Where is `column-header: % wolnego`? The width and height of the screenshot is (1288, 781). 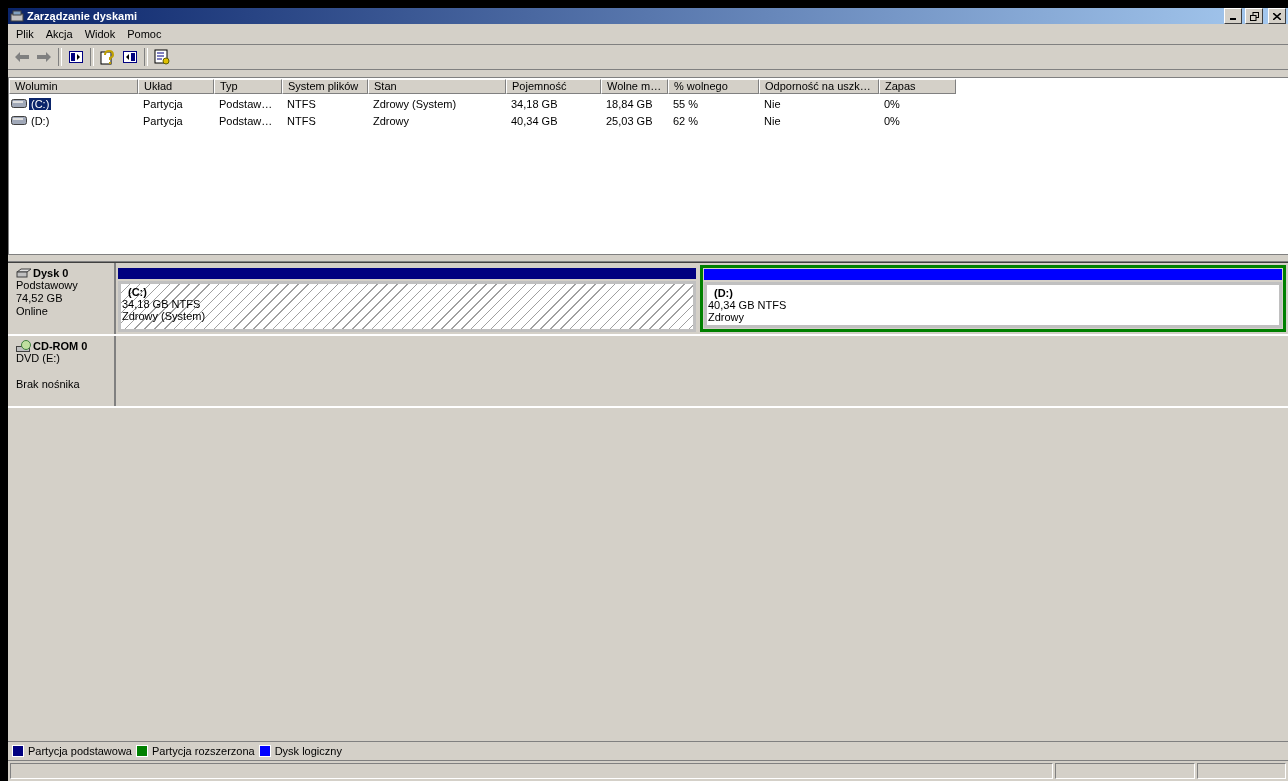
column-header: % wolnego is located at coordinates (713, 86).